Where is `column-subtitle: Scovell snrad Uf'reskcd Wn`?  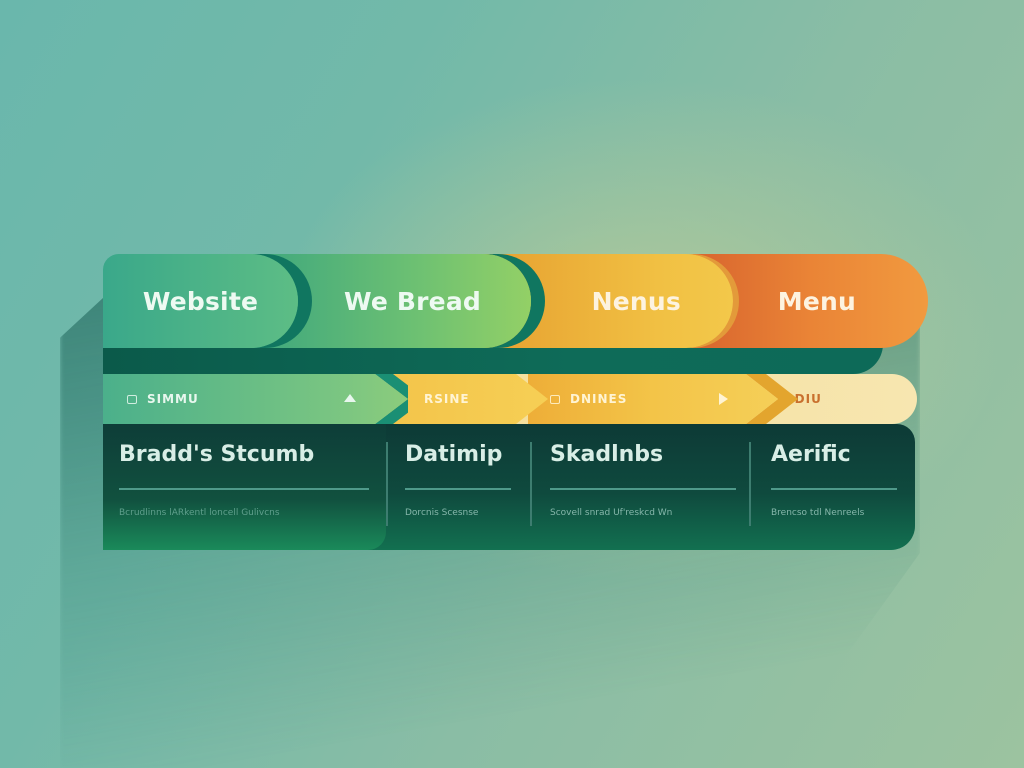
column-subtitle: Scovell snrad Uf'reskcd Wn is located at coordinates (611, 513).